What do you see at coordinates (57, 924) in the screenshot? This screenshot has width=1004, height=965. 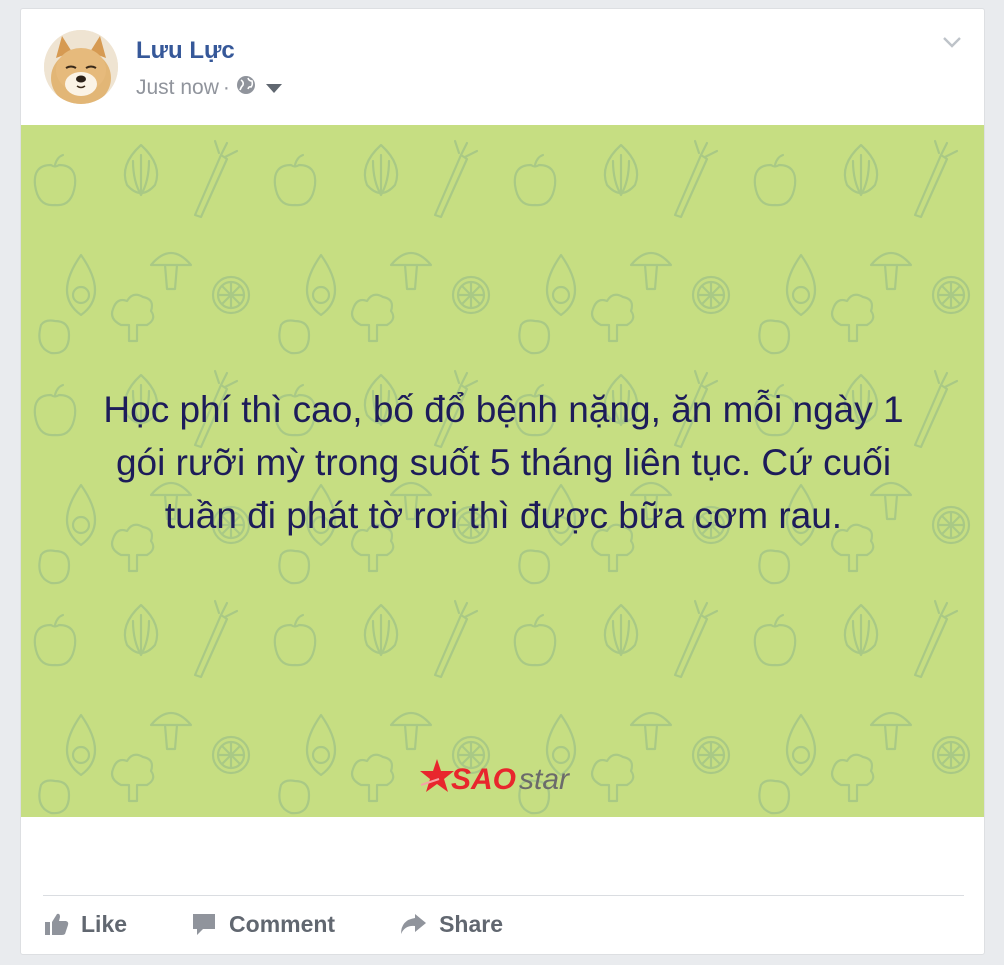 I see `thumbs-up-icon` at bounding box center [57, 924].